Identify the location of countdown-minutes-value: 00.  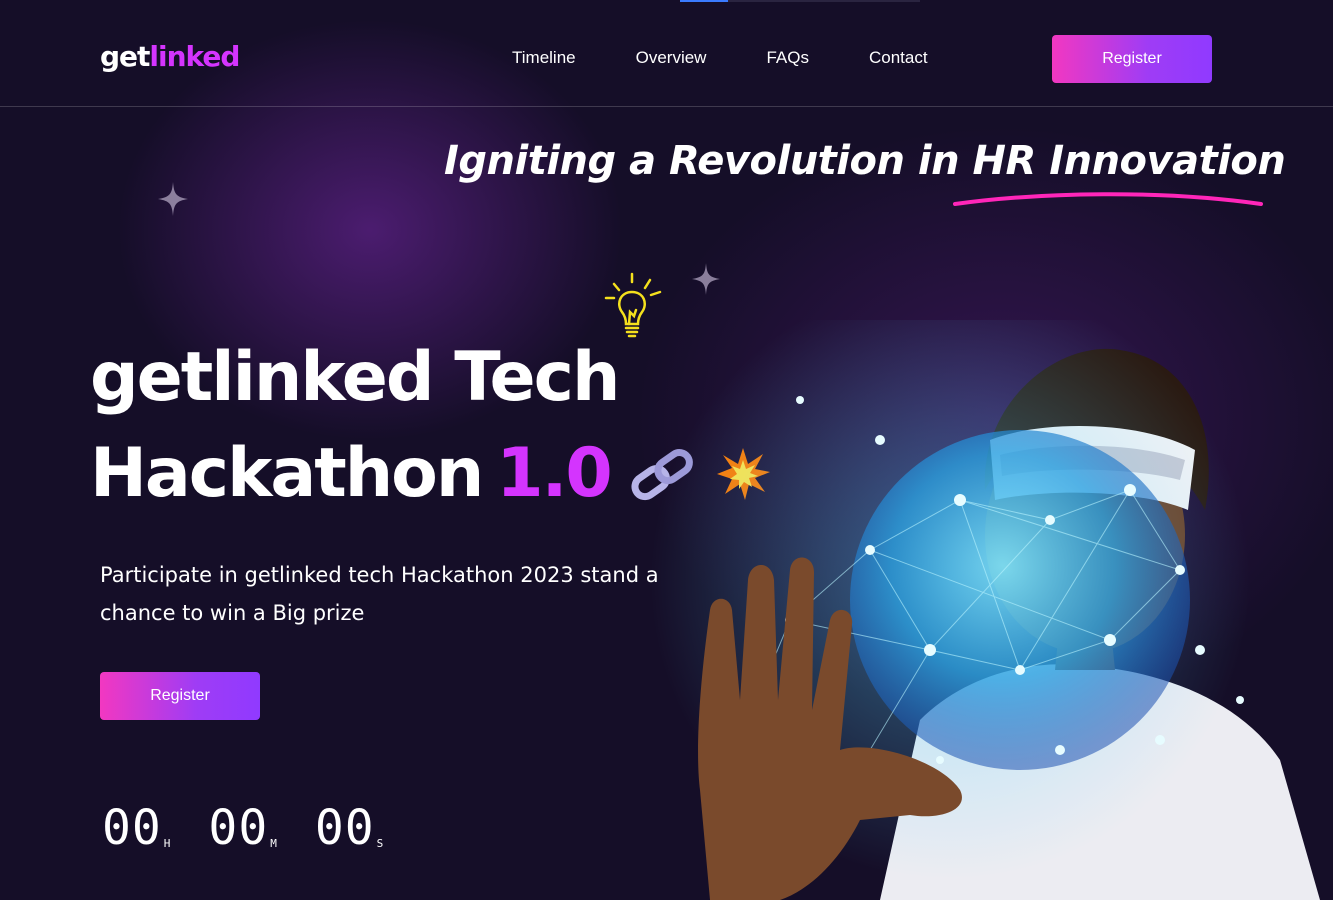
(238, 828).